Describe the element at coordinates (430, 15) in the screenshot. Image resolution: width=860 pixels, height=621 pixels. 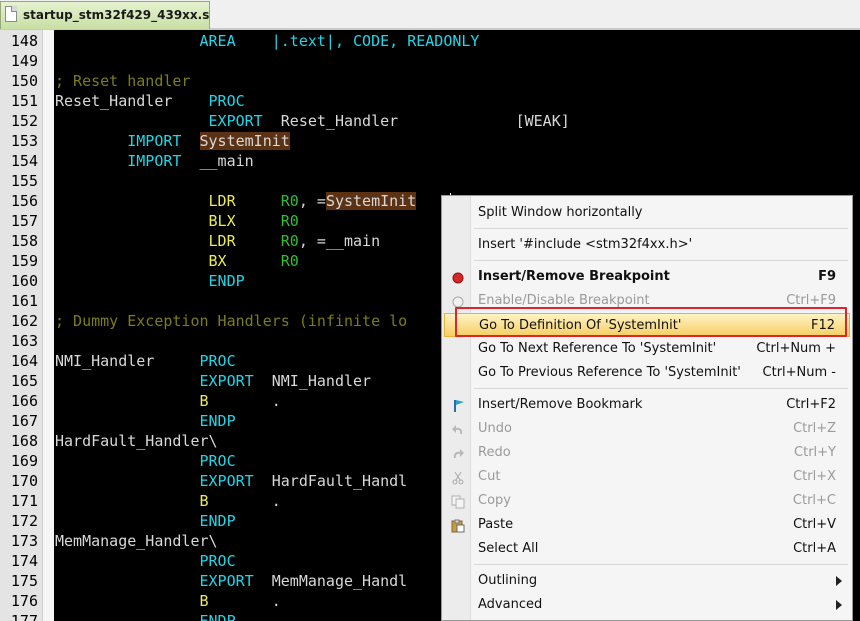
I see `tab-bar: startup_stm32f429_439xx.s` at that location.